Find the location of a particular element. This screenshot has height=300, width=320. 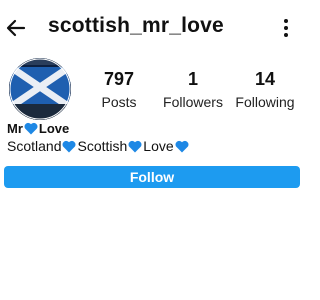

display-name-prefix: Mr is located at coordinates (15, 128).